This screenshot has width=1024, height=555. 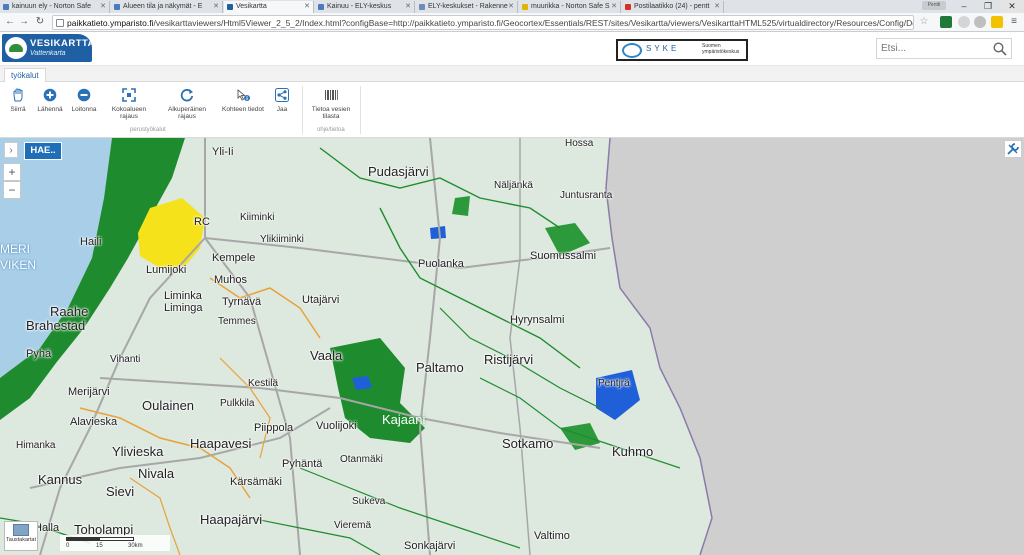 I want to click on place-label: Lumijoki, so click(x=166, y=270).